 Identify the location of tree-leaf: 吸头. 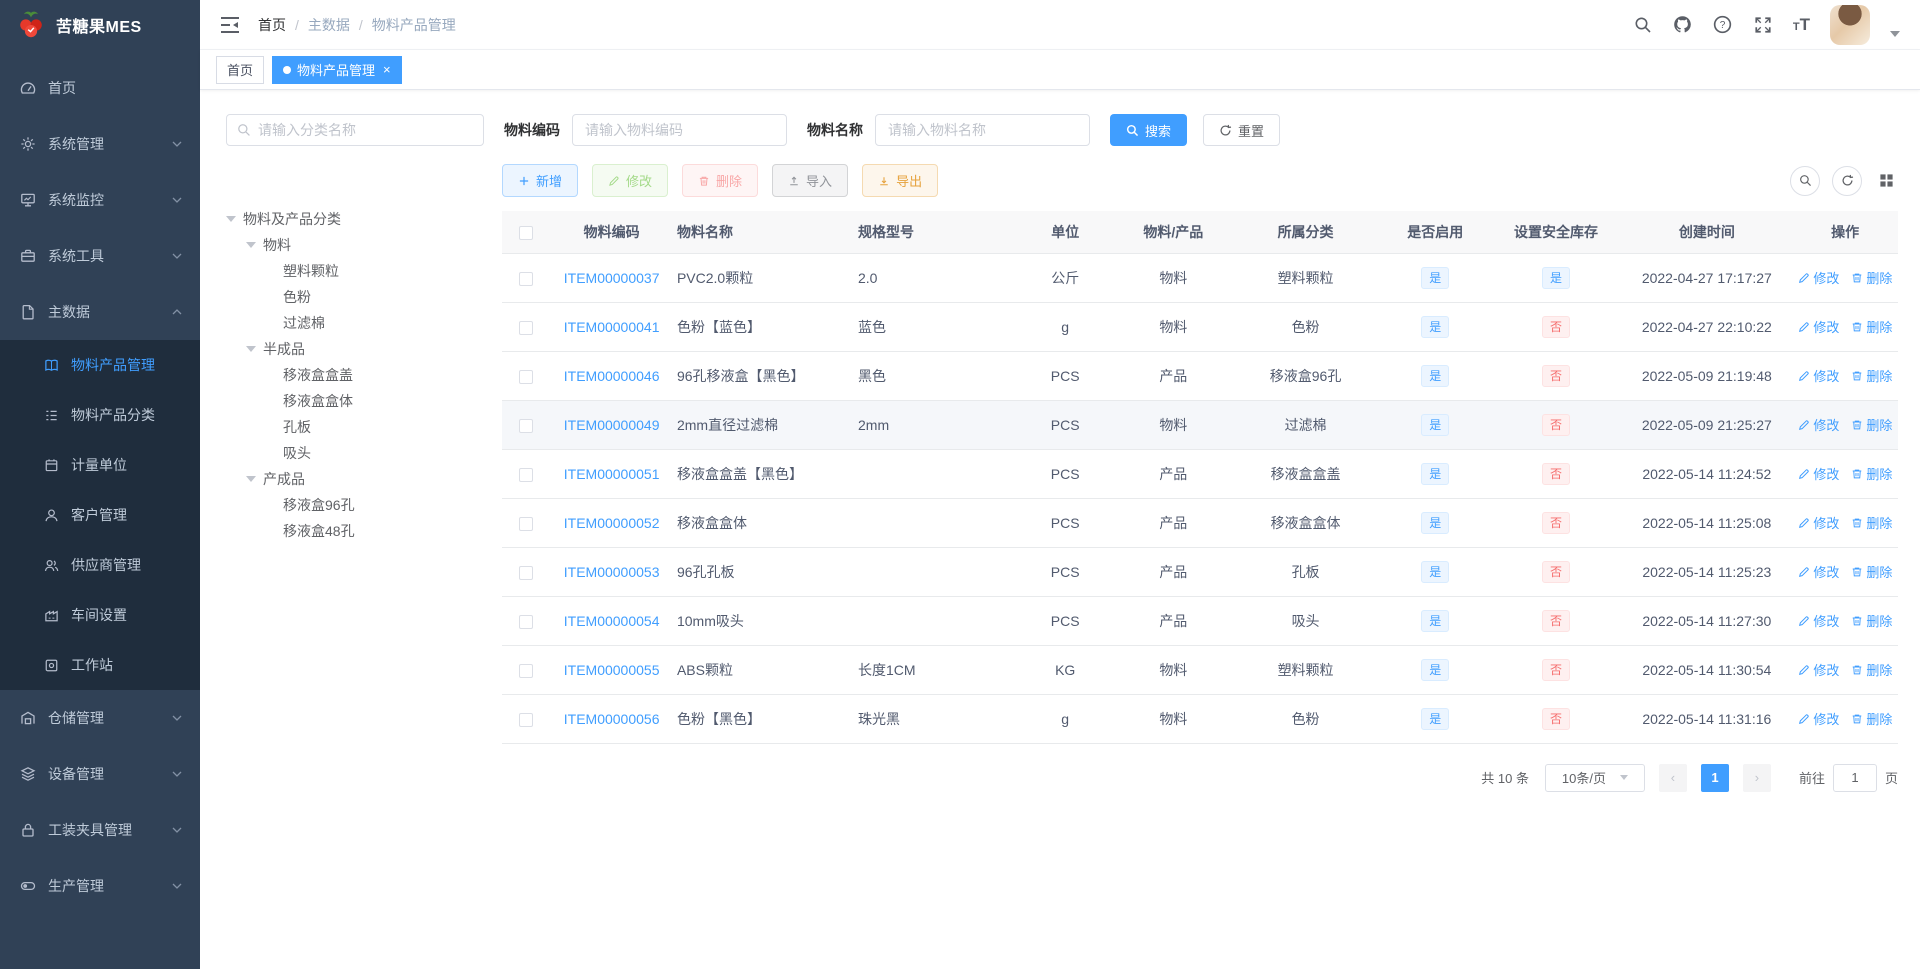
(355, 453).